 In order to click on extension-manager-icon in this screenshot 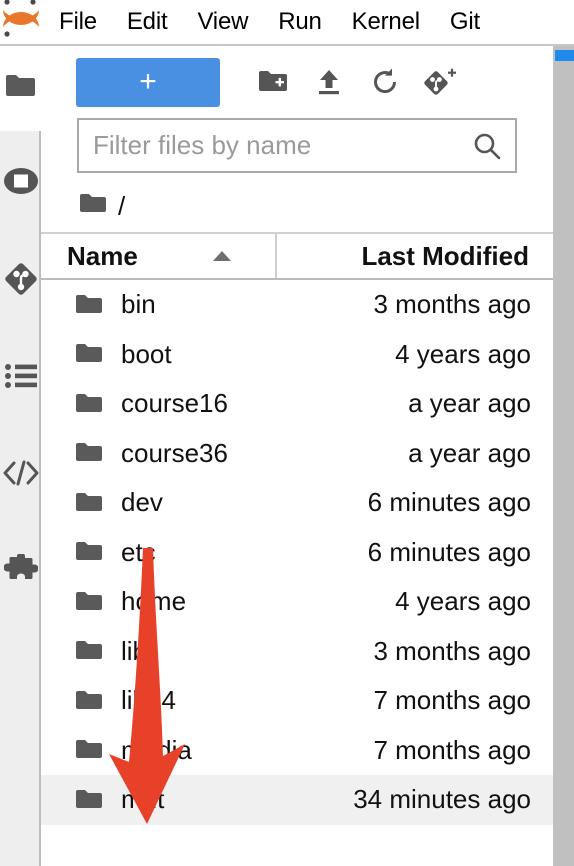, I will do `click(20, 570)`.